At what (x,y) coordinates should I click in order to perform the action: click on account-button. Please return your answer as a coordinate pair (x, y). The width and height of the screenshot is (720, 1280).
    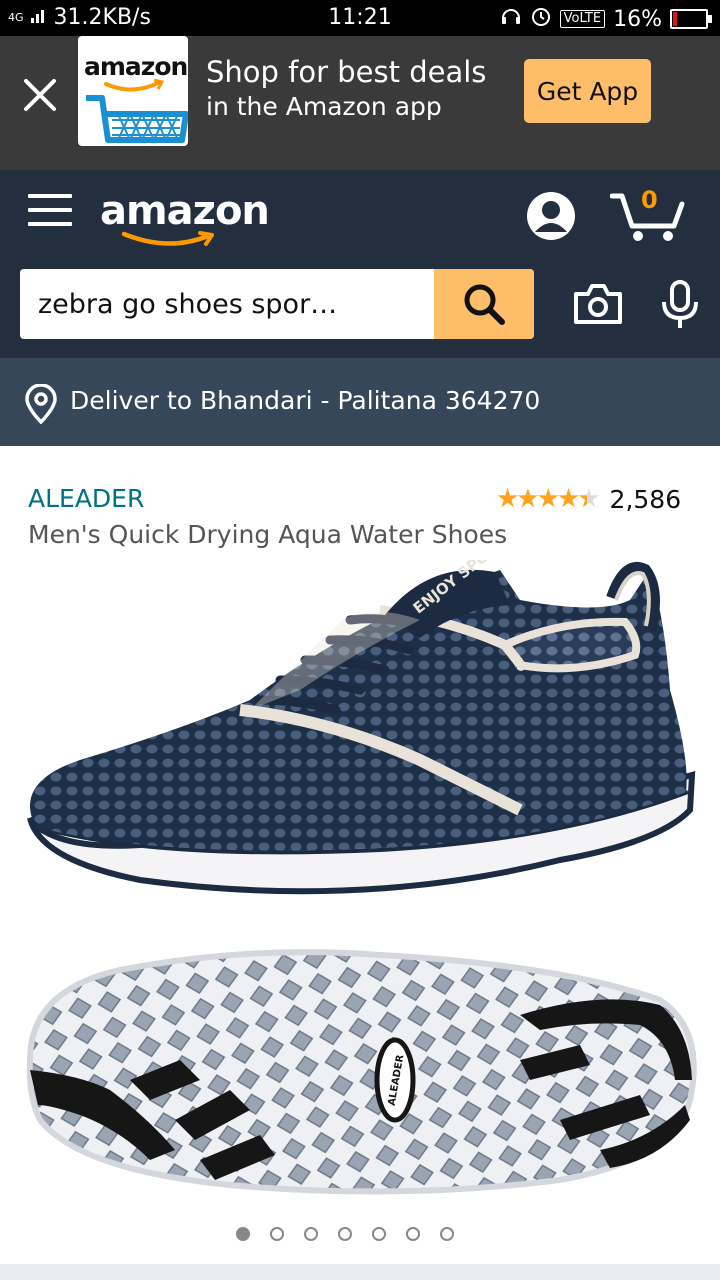
    Looking at the image, I should click on (551, 216).